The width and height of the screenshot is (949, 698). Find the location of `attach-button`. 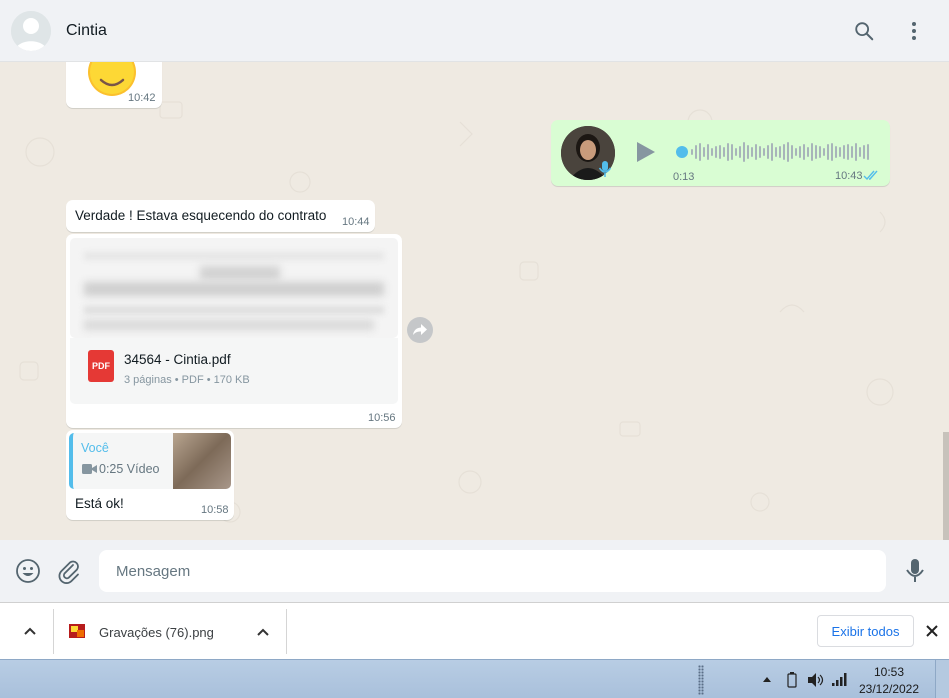

attach-button is located at coordinates (69, 571).